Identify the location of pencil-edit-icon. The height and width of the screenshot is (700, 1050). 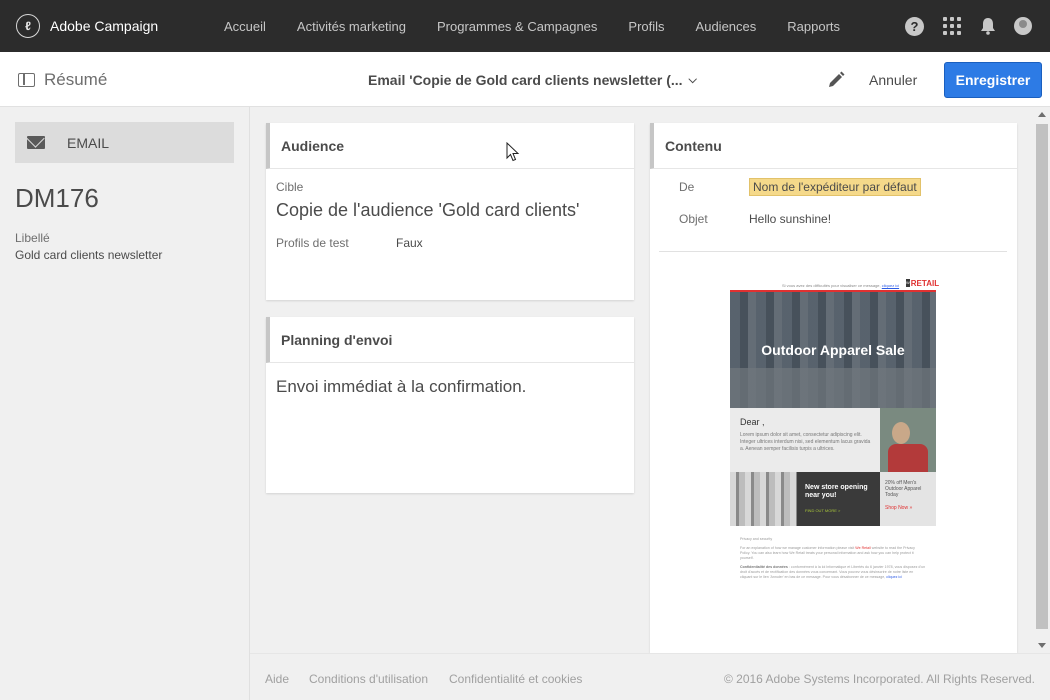
(836, 80).